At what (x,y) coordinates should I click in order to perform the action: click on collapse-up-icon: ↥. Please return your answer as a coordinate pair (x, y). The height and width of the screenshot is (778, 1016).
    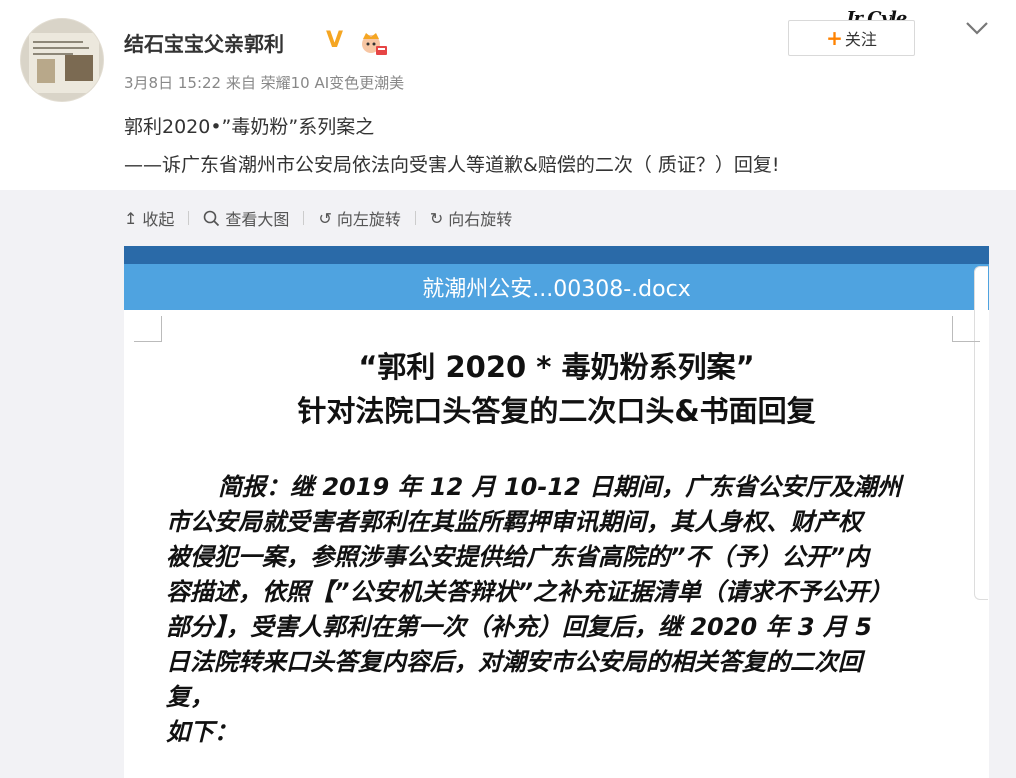
    Looking at the image, I should click on (131, 218).